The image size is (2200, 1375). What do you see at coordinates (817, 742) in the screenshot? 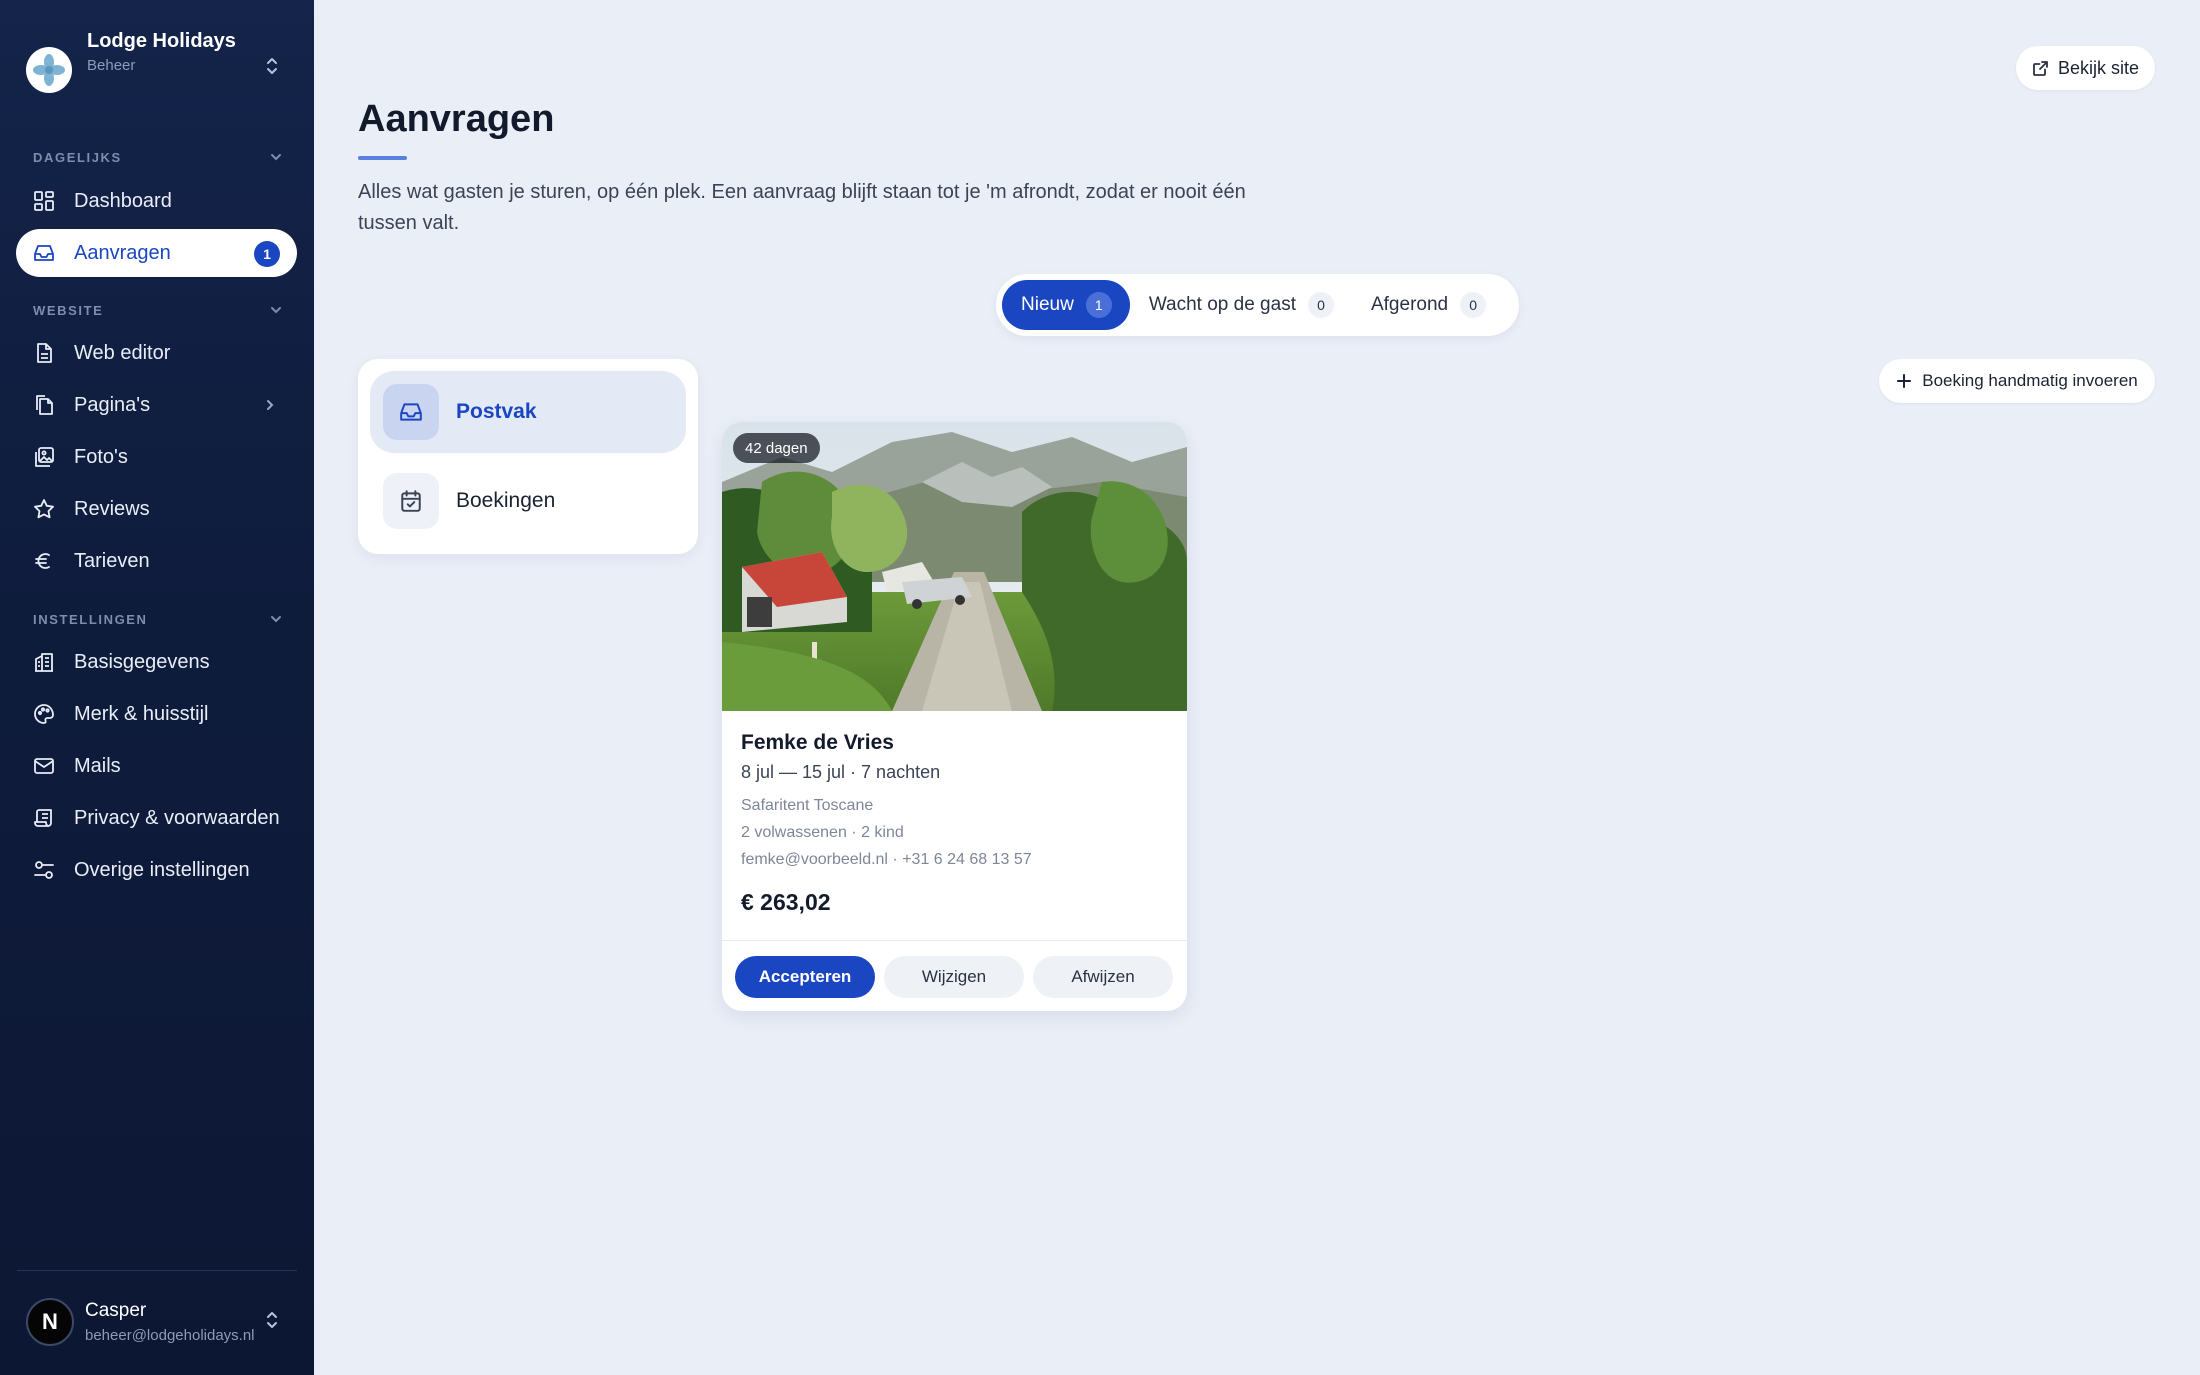
I see `guest-name: Femke de Vries` at bounding box center [817, 742].